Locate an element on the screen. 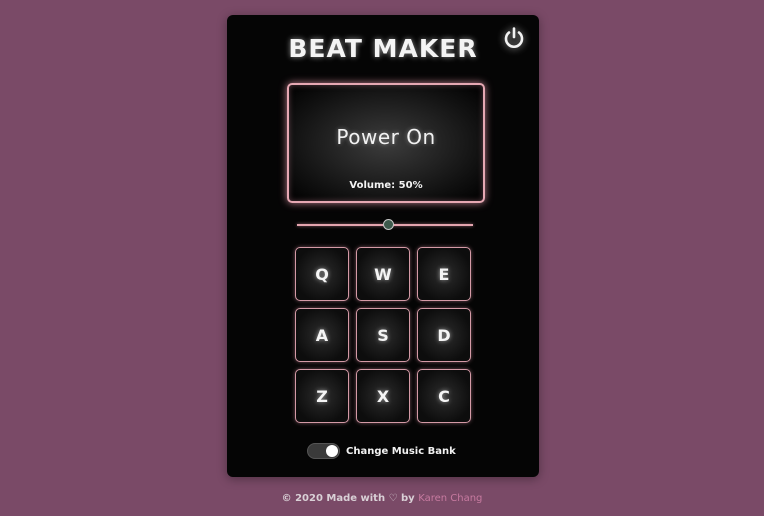 Image resolution: width=764 pixels, height=516 pixels. music-bank-label: Change Music Bank is located at coordinates (401, 451).